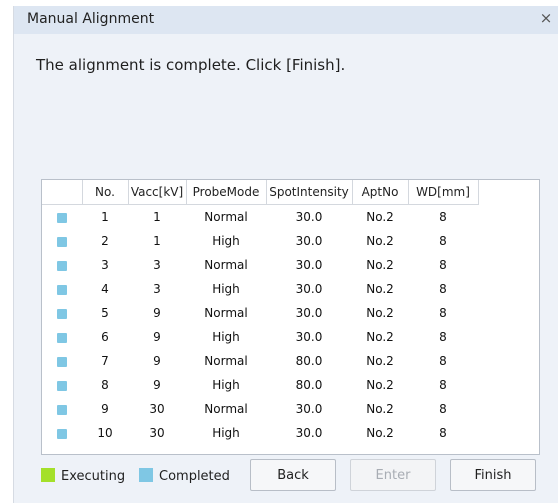 The height and width of the screenshot is (503, 558). What do you see at coordinates (493, 475) in the screenshot?
I see `finish-button: Finish` at bounding box center [493, 475].